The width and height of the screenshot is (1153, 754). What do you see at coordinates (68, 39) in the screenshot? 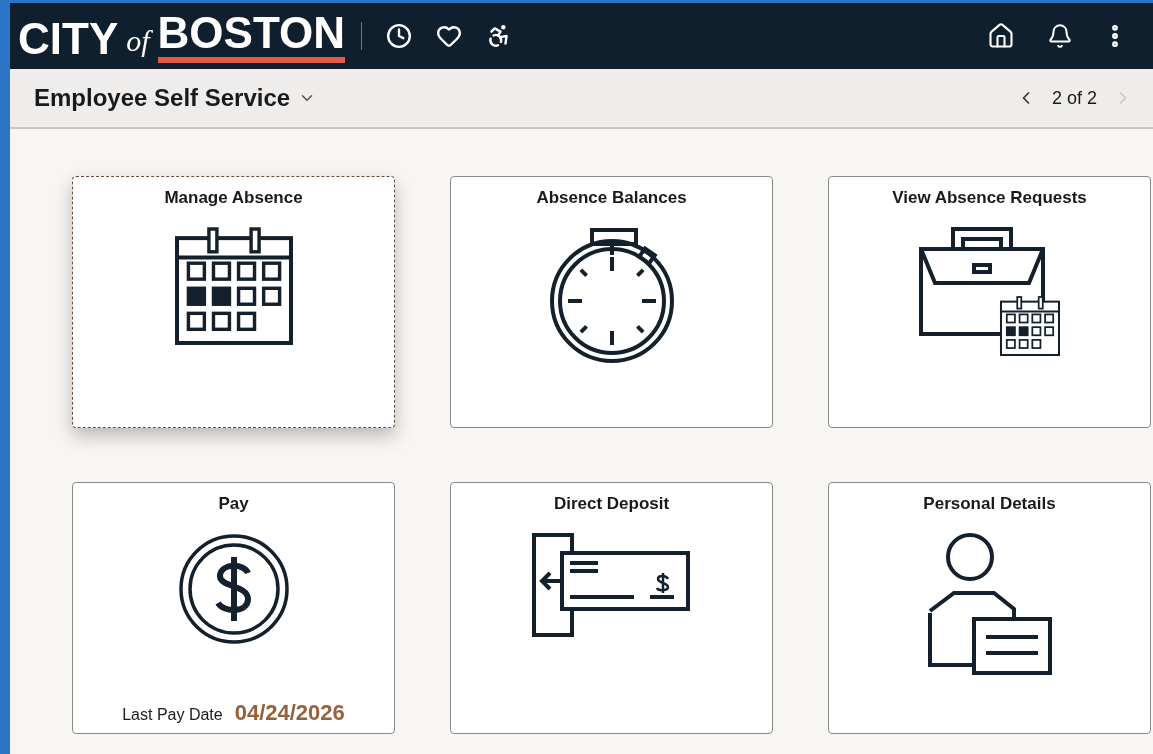
I see `logo-text: CITY` at bounding box center [68, 39].